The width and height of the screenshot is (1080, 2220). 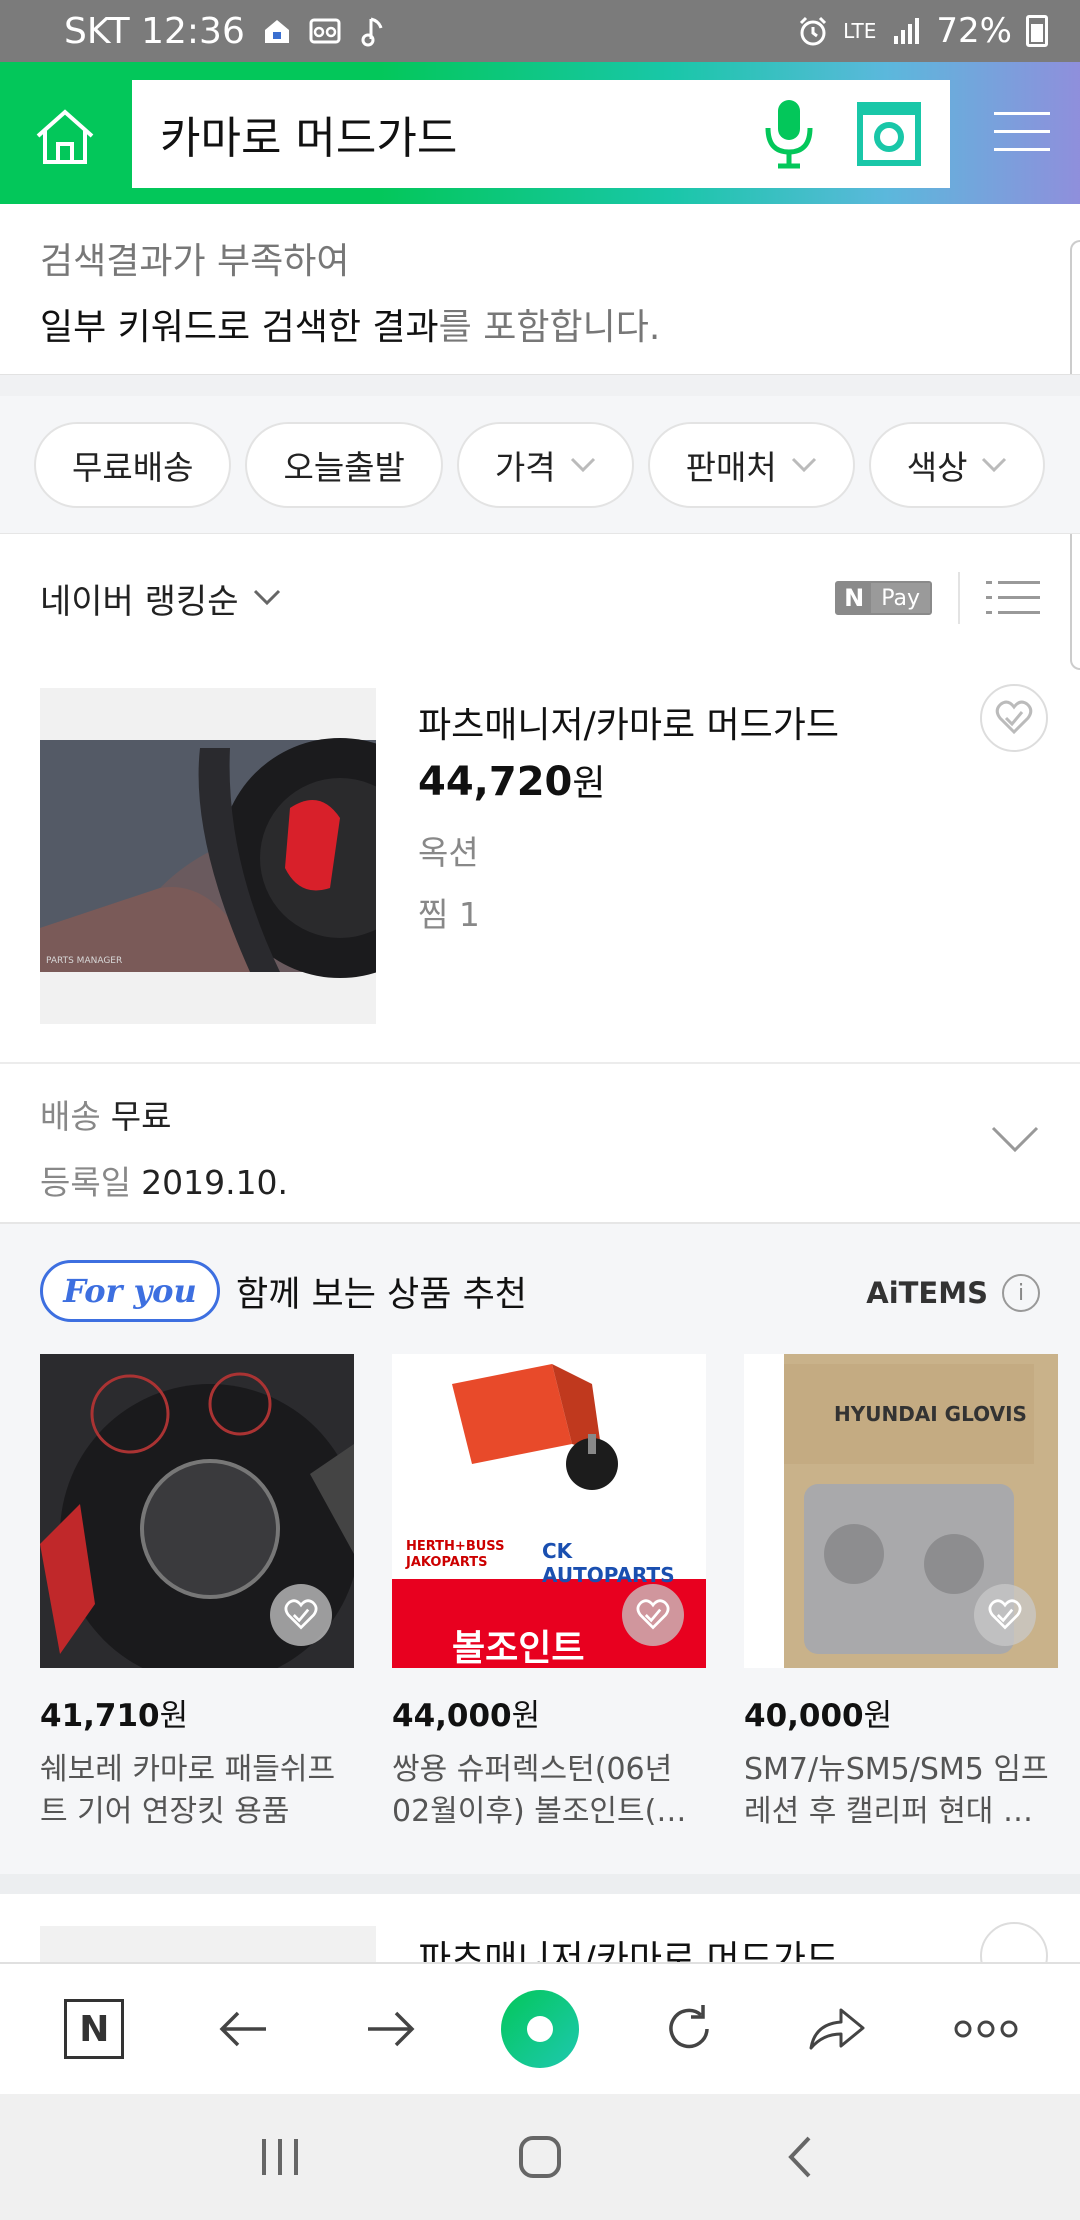 I want to click on npay-filter-button: N Pay, so click(x=883, y=598).